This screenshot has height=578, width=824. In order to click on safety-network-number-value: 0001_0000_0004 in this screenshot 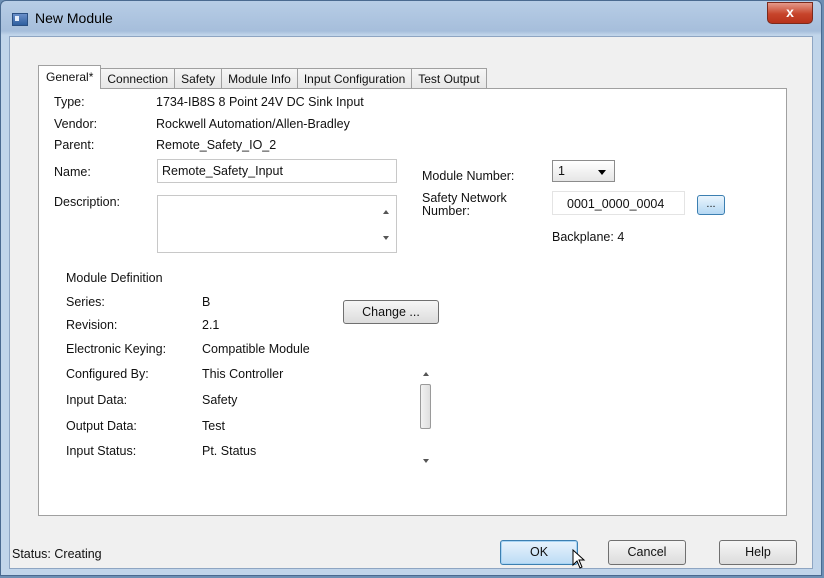, I will do `click(616, 204)`.